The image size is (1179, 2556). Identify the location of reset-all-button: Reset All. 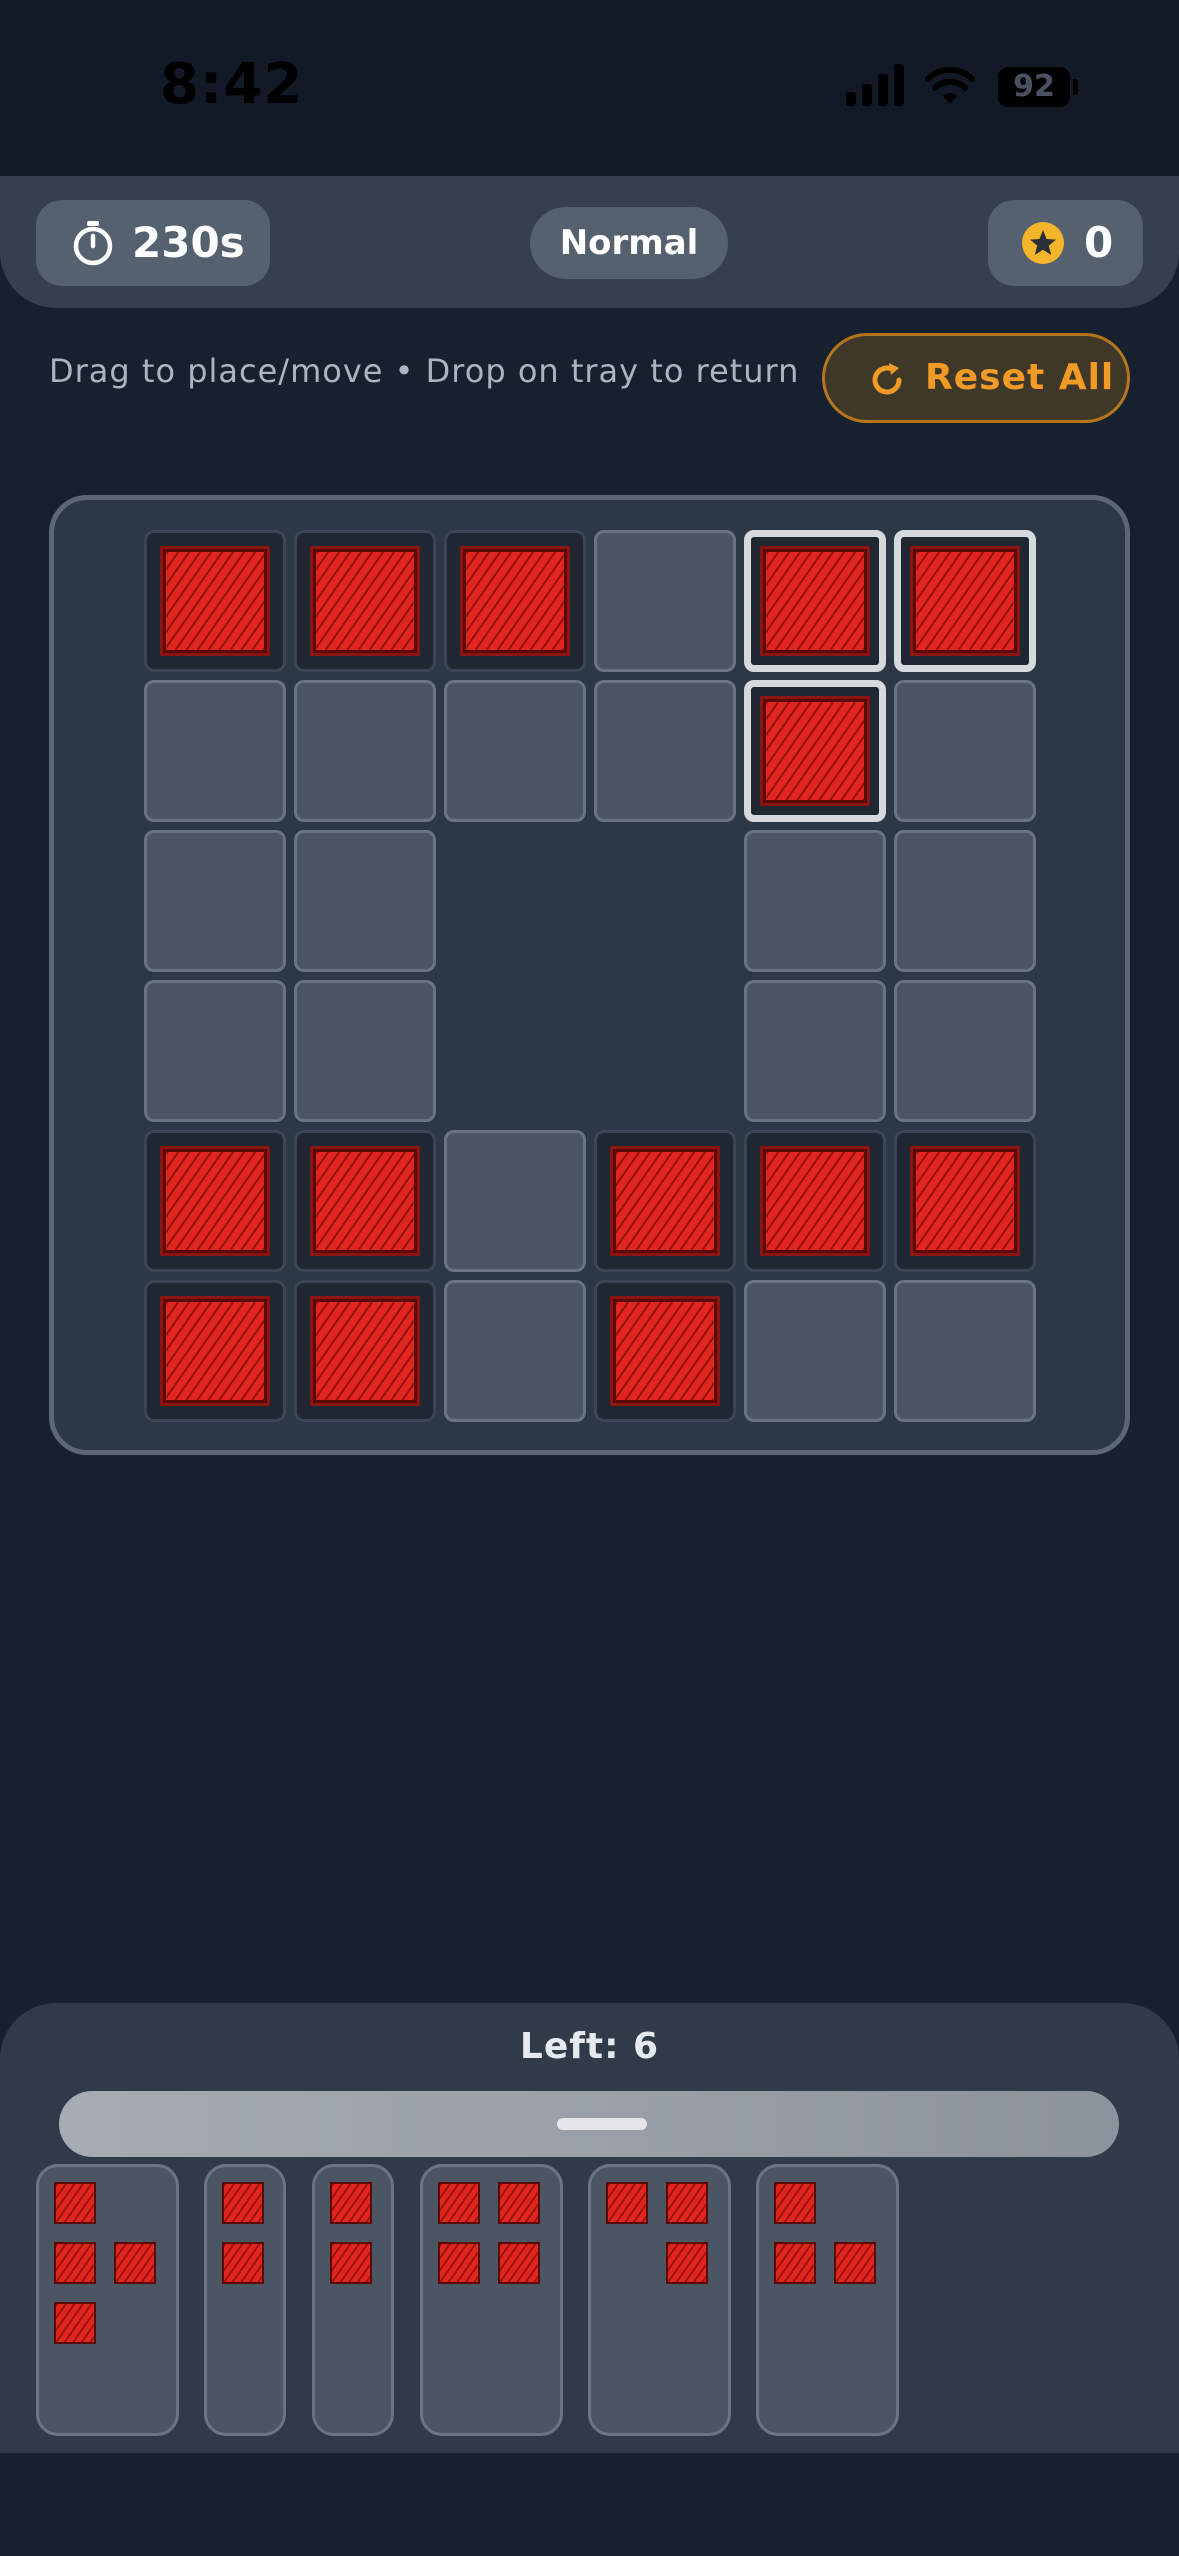
(976, 378).